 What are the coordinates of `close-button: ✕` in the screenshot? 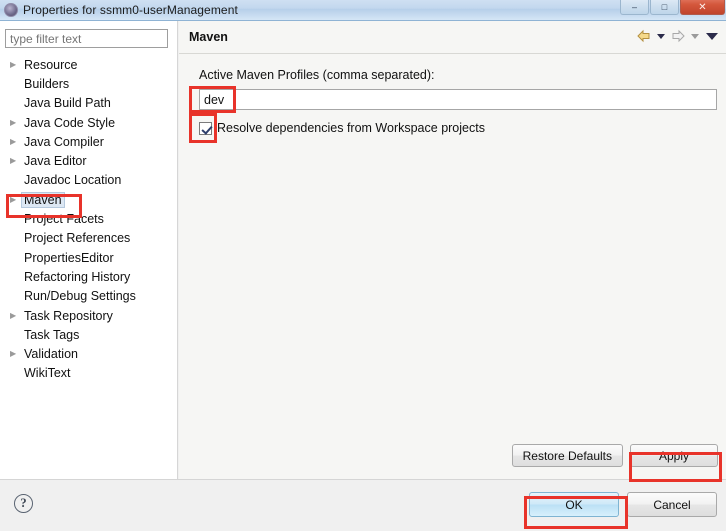 It's located at (702, 7).